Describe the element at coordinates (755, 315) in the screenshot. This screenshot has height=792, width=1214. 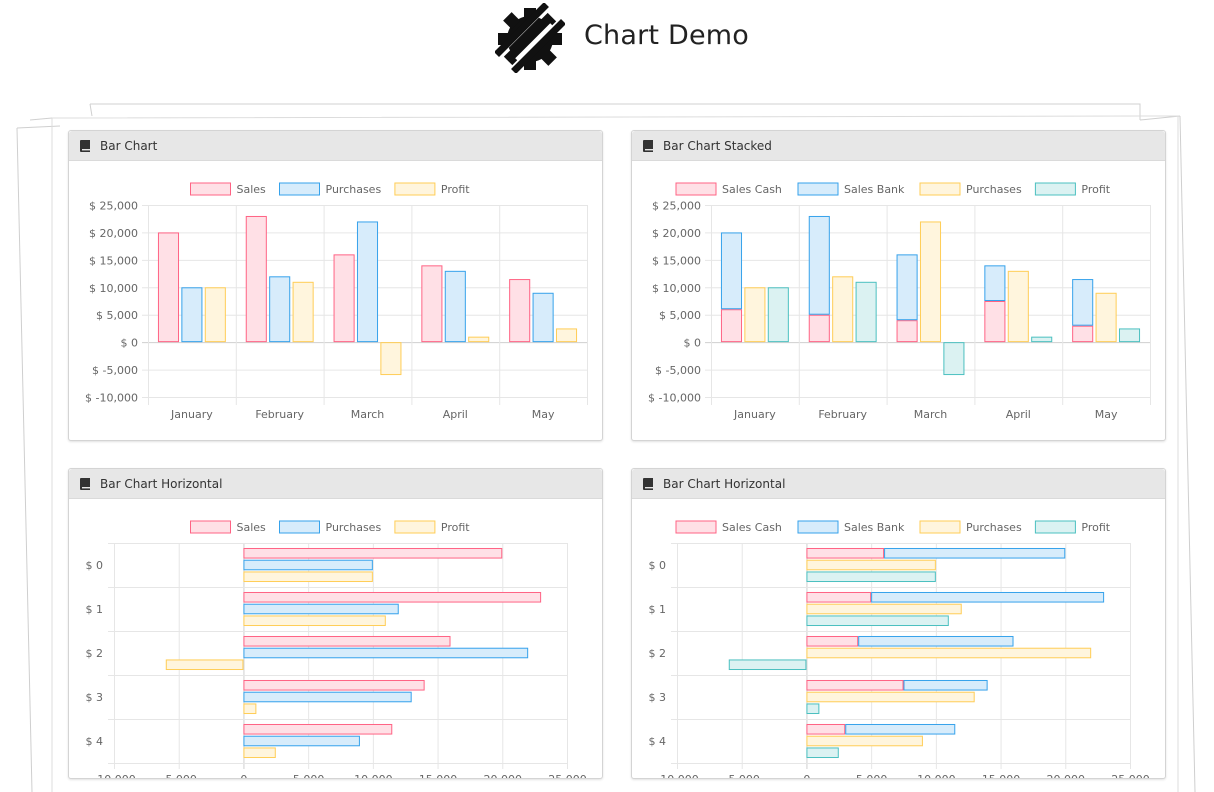
I see `bar-purchases-january` at that location.